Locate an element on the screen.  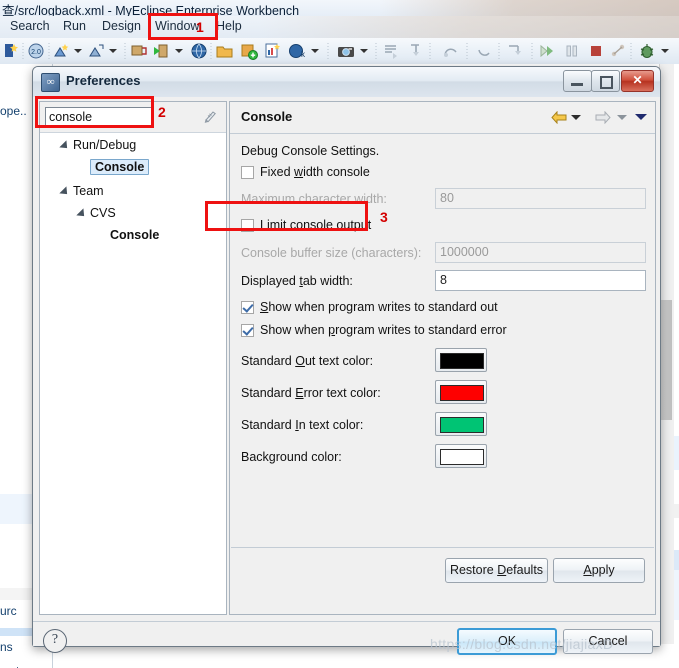
minimize-button is located at coordinates (577, 81).